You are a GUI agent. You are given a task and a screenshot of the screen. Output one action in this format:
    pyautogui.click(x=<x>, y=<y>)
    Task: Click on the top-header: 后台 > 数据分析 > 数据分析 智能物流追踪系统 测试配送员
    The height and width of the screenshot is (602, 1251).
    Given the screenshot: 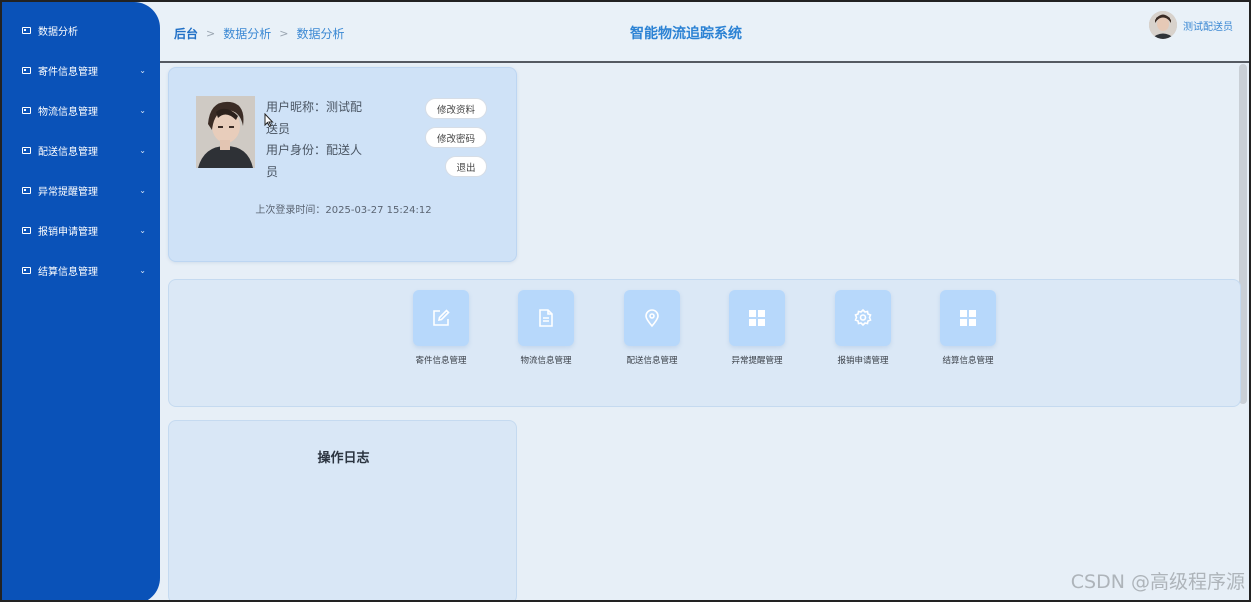 What is the action you would take?
    pyautogui.click(x=704, y=32)
    